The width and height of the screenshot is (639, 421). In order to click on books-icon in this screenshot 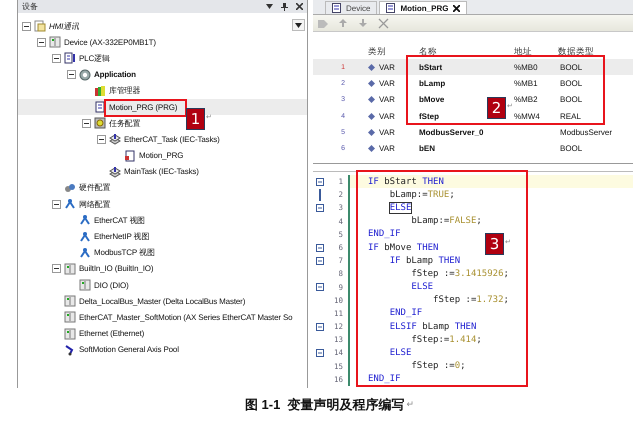, I will do `click(100, 90)`.